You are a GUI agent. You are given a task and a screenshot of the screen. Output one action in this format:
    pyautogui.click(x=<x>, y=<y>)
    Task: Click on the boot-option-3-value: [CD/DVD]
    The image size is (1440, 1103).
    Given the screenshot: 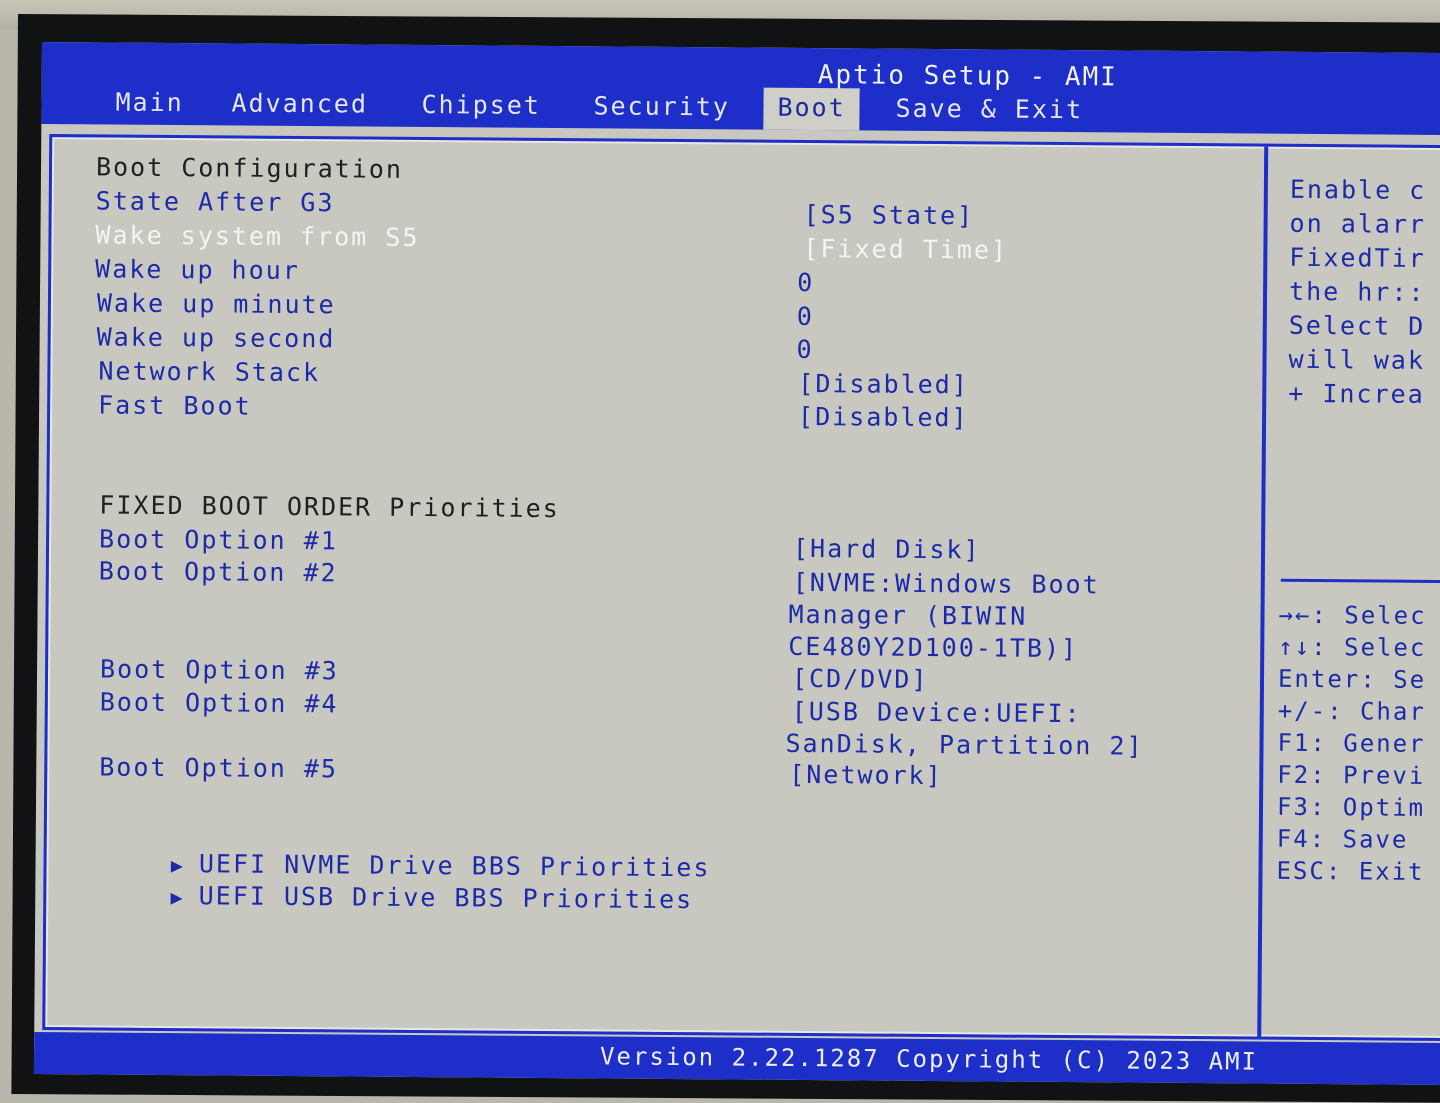 What is the action you would take?
    pyautogui.click(x=860, y=679)
    